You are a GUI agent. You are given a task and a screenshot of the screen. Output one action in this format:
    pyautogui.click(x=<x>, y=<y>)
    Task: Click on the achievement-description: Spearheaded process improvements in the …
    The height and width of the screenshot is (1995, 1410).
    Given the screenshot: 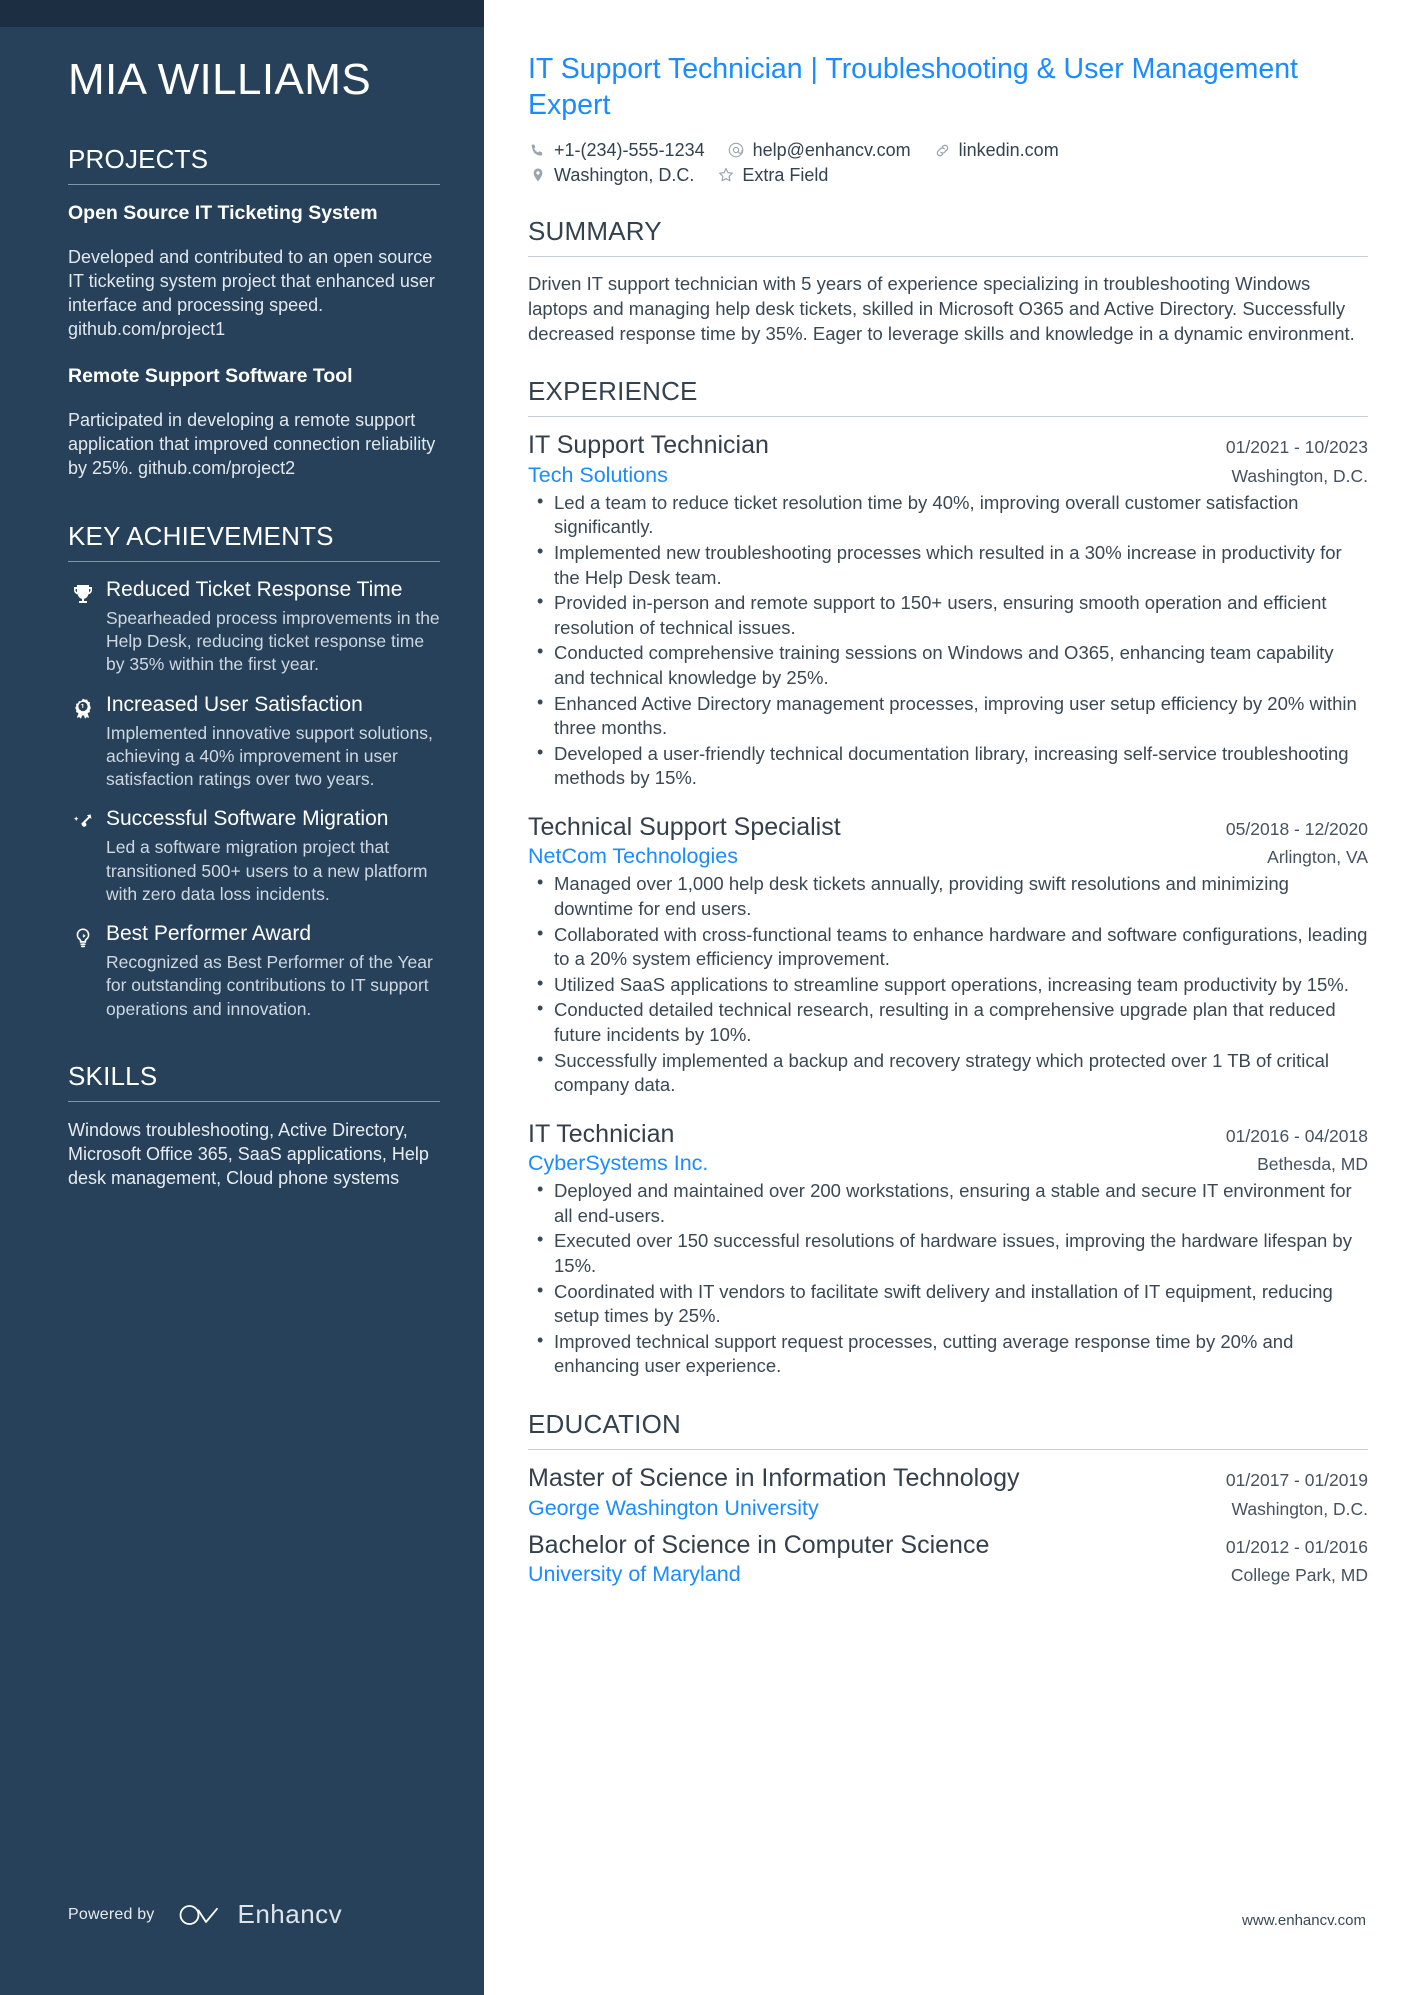 What is the action you would take?
    pyautogui.click(x=273, y=641)
    